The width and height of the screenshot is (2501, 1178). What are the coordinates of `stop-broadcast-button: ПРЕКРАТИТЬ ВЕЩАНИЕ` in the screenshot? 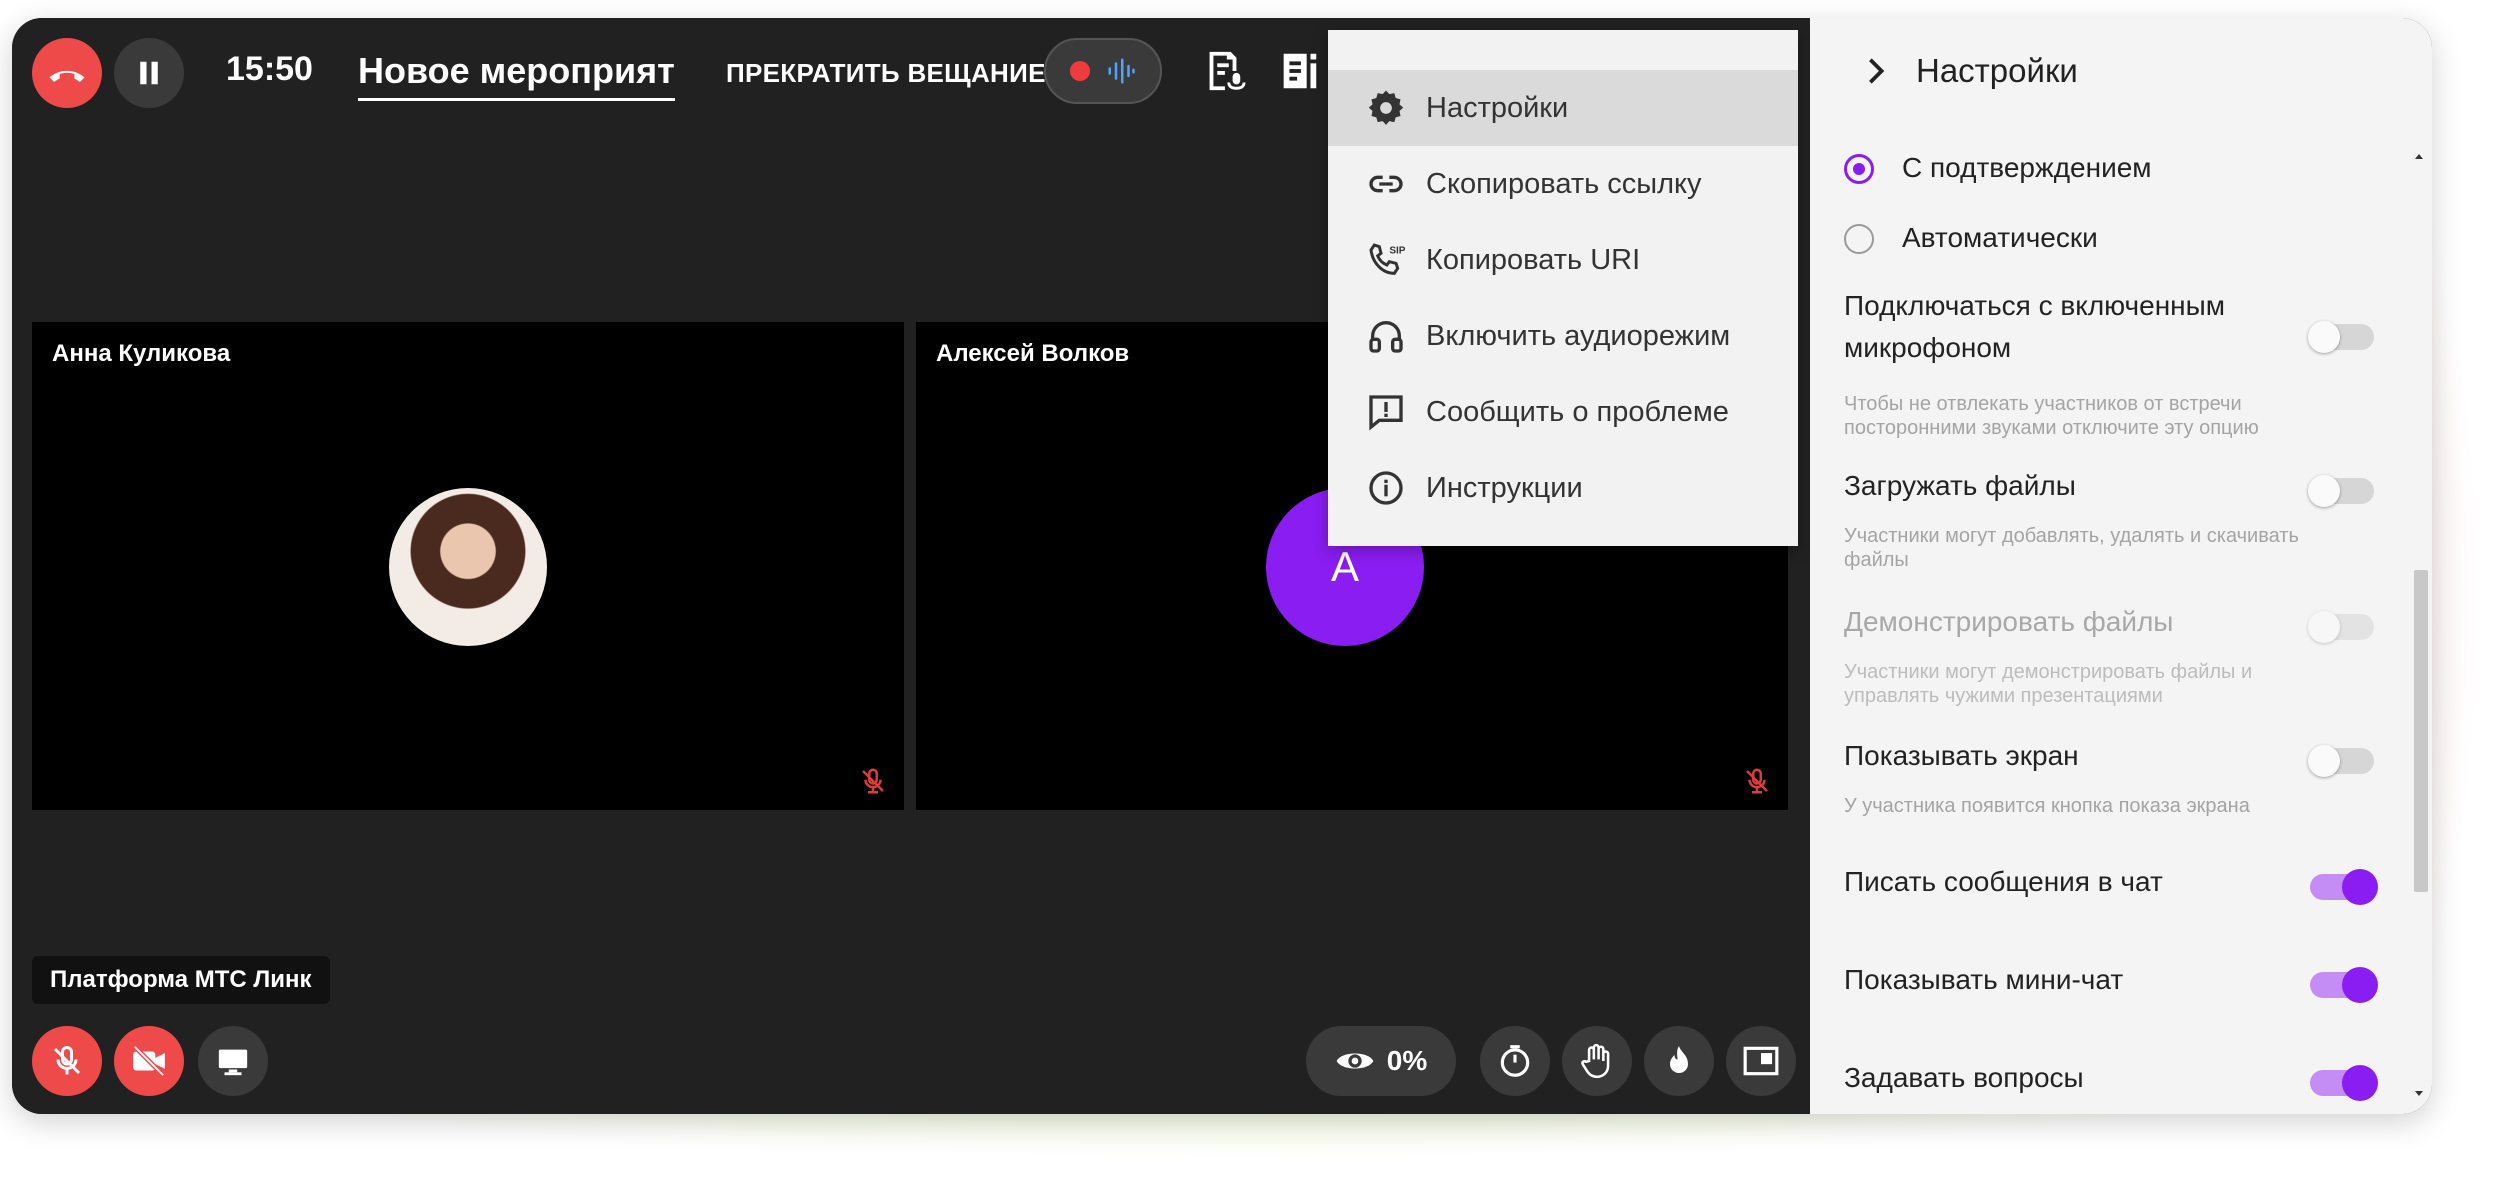 It's located at (886, 73).